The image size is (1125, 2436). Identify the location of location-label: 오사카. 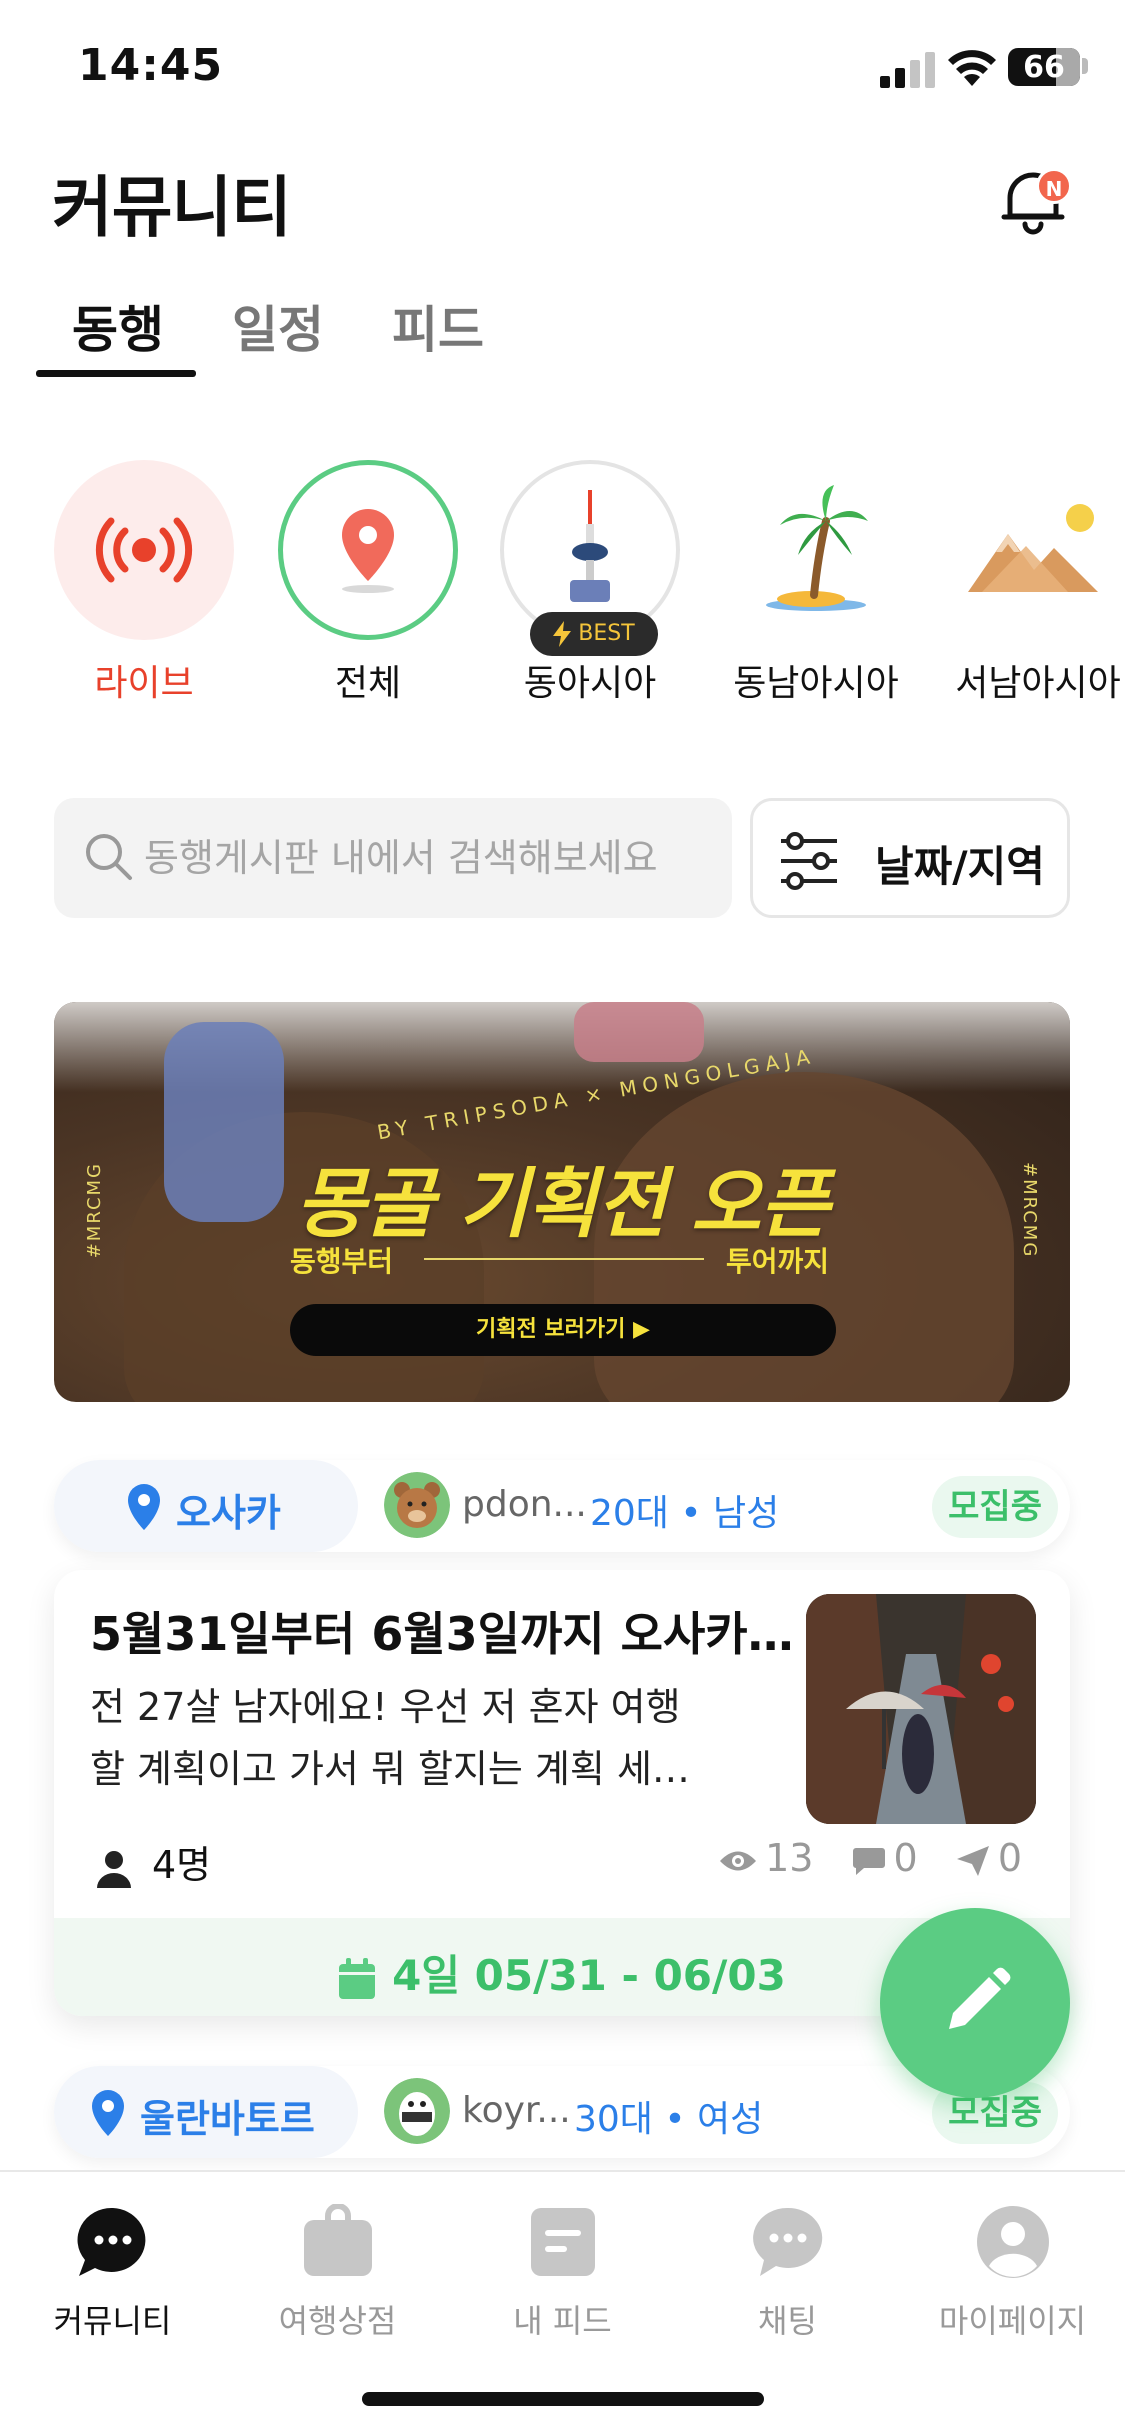
(228, 1513).